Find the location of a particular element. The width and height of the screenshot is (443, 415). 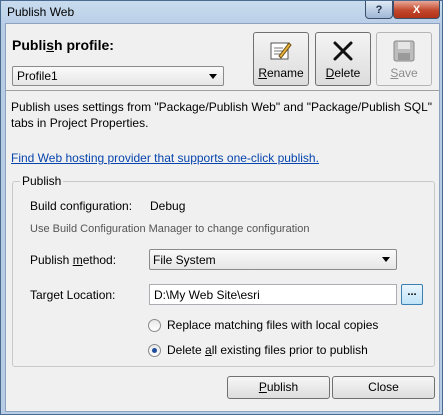

rename-button: Rename is located at coordinates (281, 59).